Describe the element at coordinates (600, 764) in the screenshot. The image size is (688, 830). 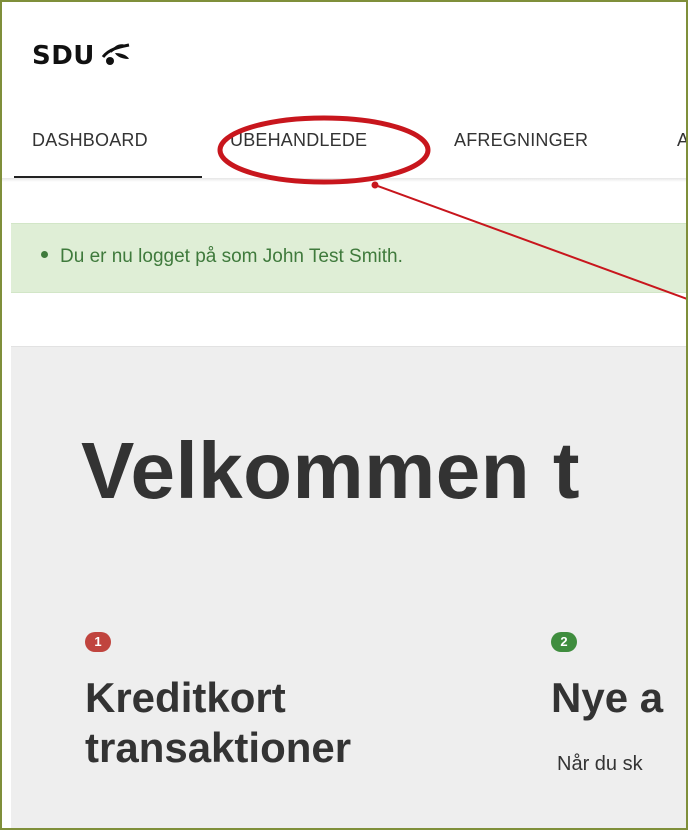
I see `card2-description: Når du sk` at that location.